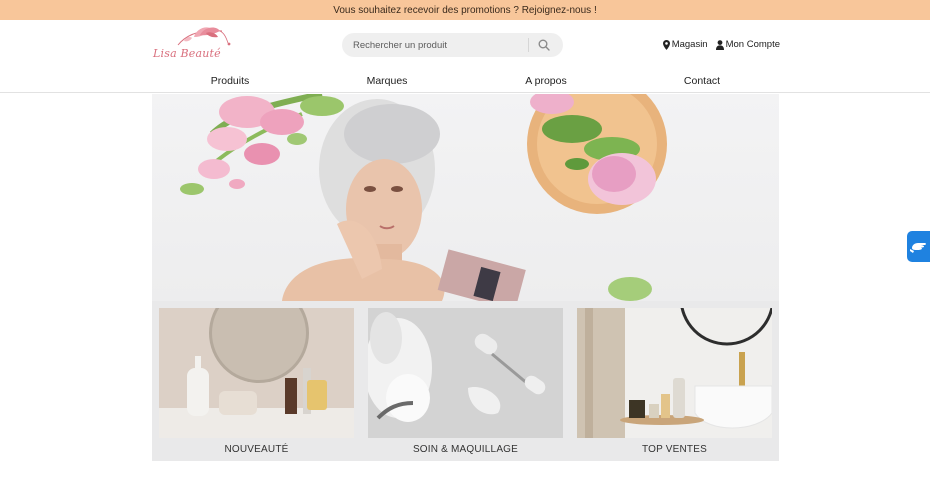 This screenshot has width=930, height=493. I want to click on category-image-new, so click(256, 373).